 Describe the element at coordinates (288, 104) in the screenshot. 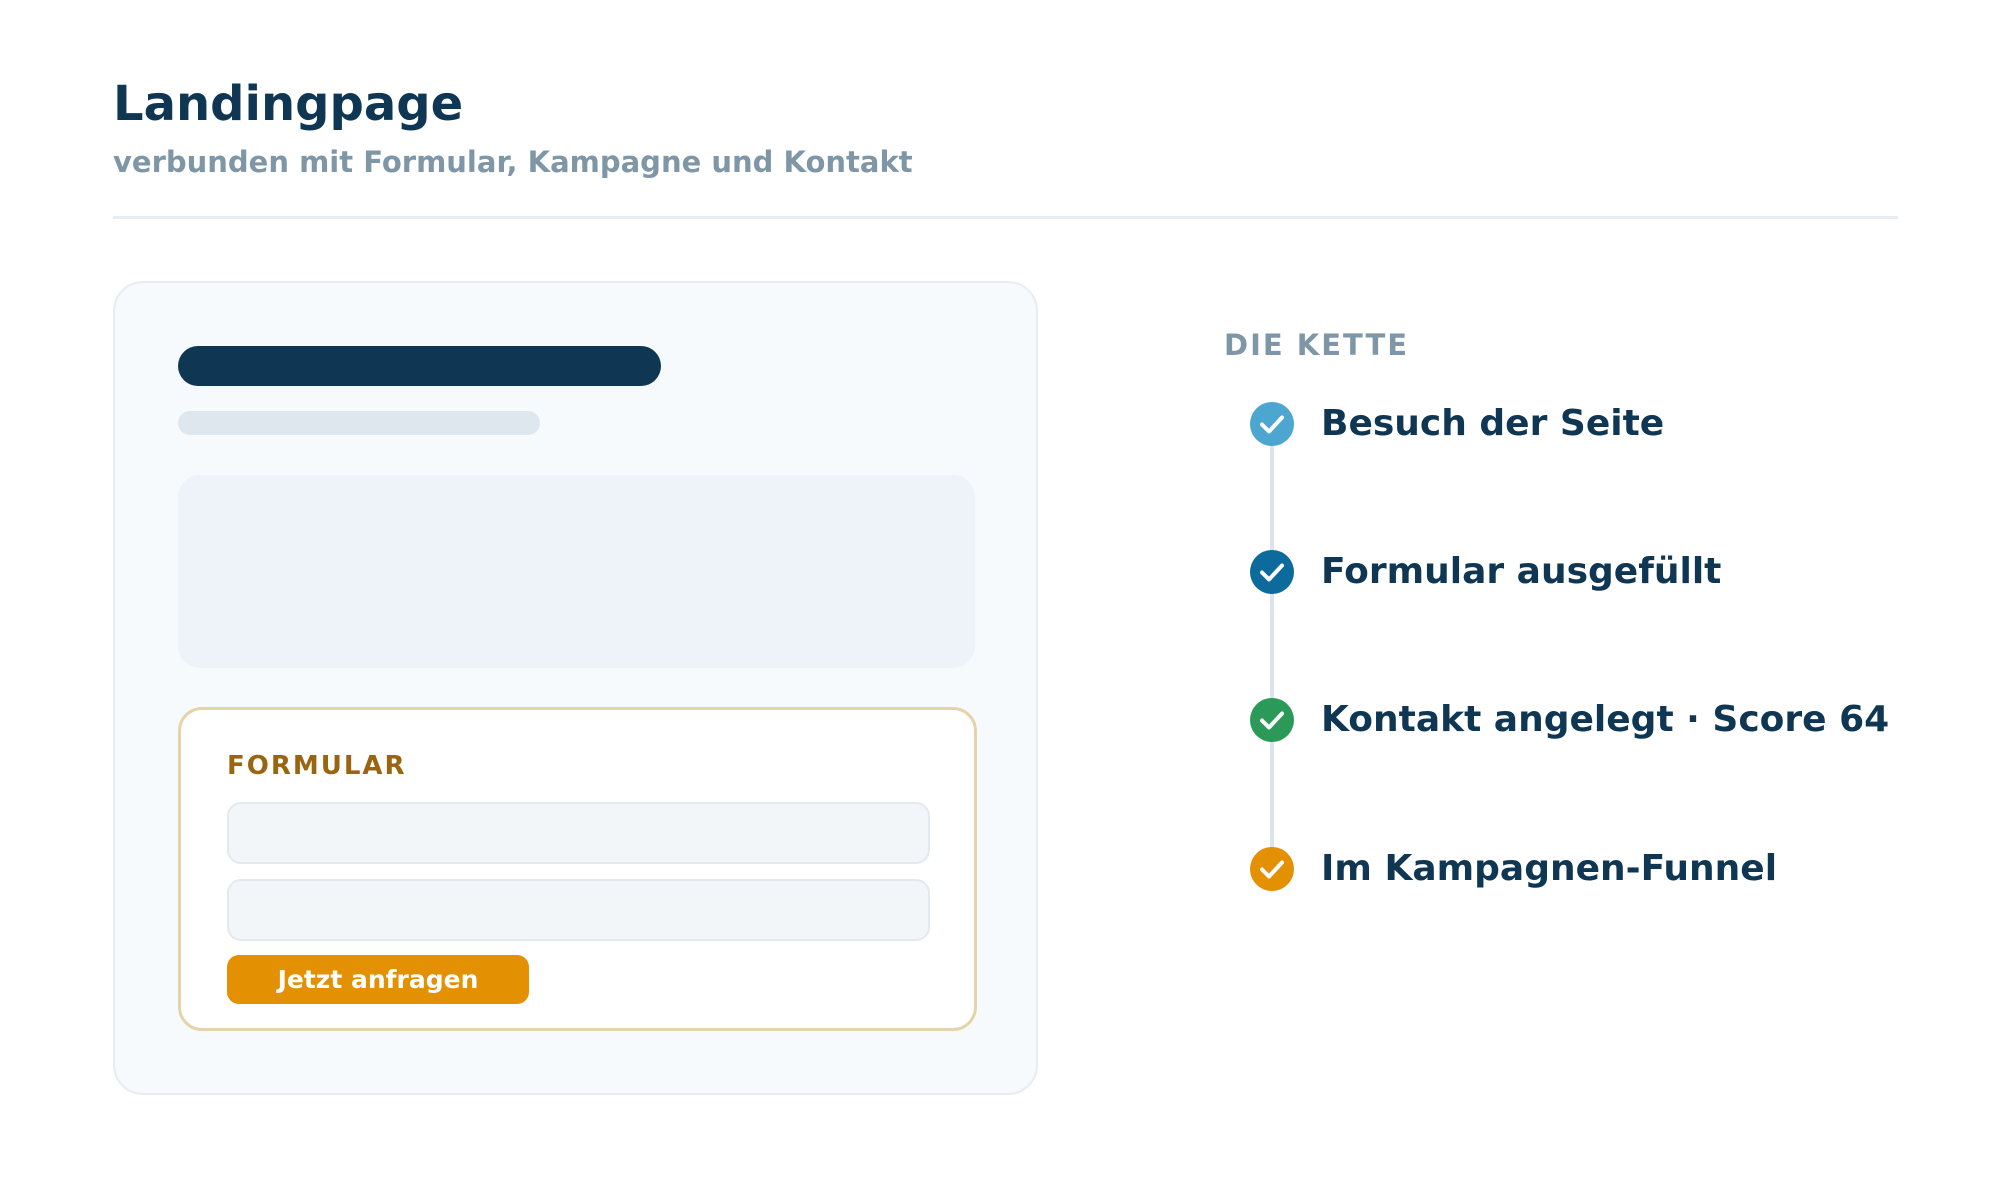

I see `page-title: Landingpage` at that location.